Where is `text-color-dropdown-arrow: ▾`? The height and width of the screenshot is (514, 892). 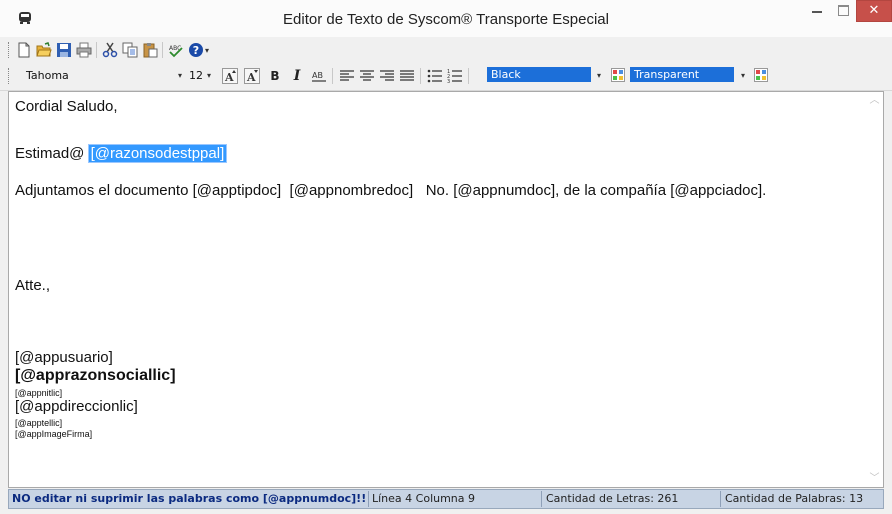
text-color-dropdown-arrow: ▾ is located at coordinates (599, 75).